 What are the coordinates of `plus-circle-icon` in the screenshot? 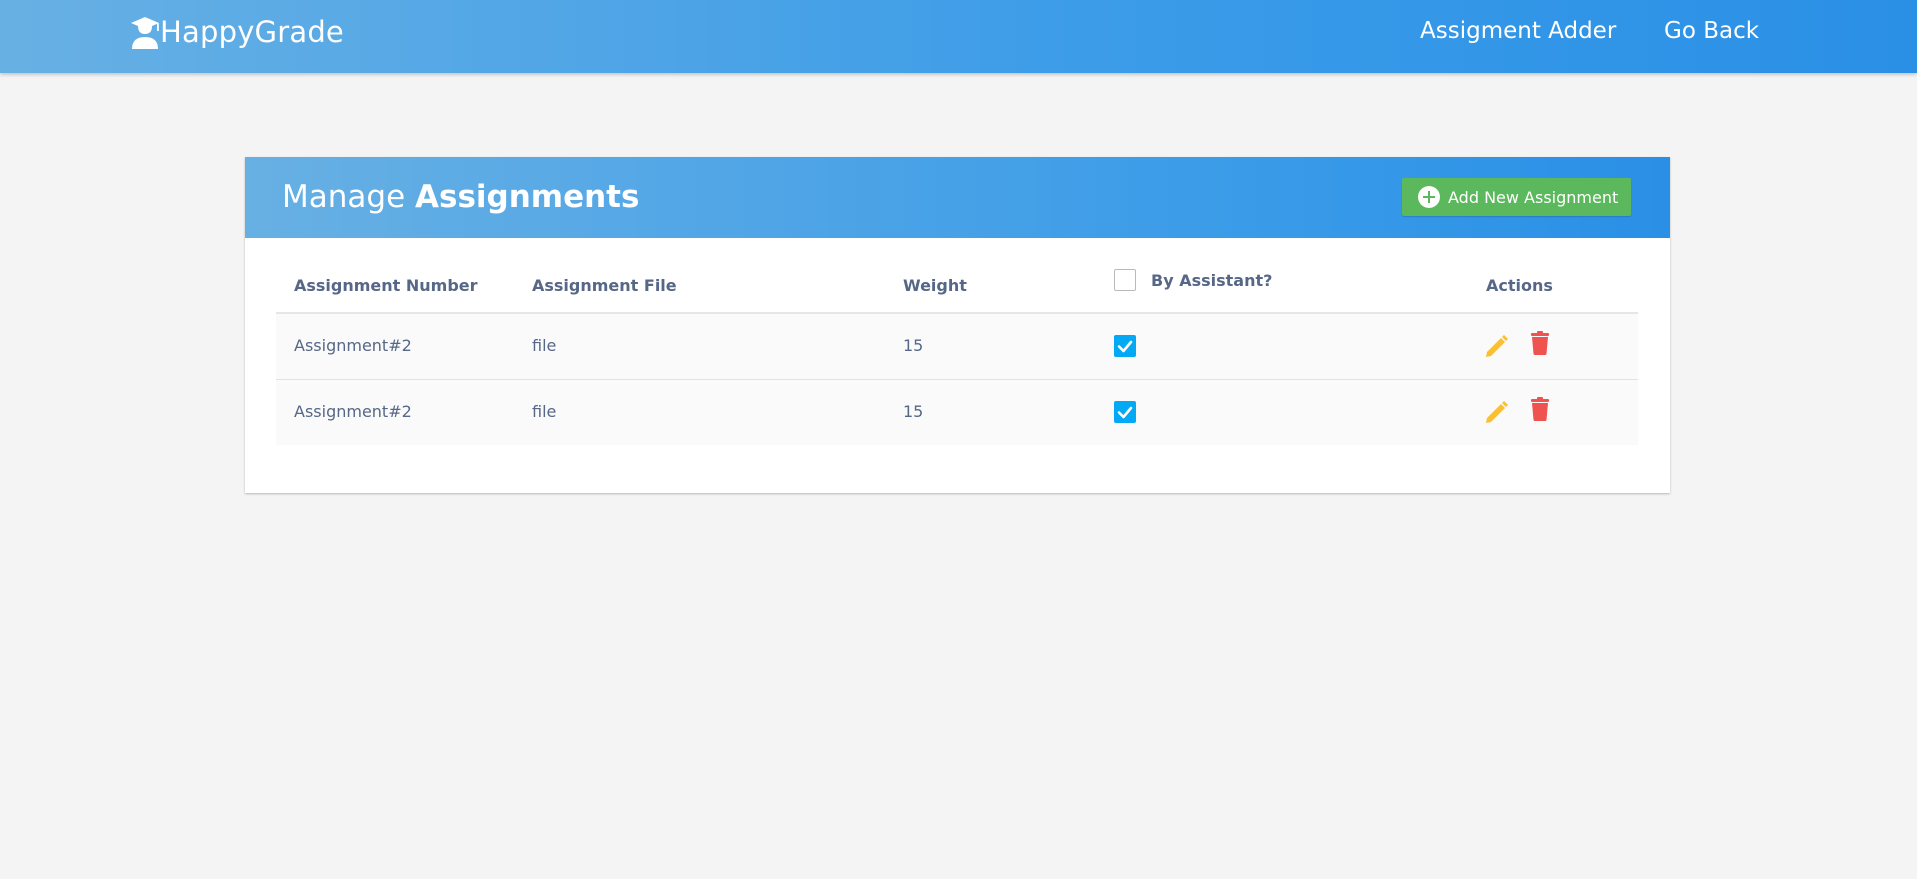 It's located at (1429, 197).